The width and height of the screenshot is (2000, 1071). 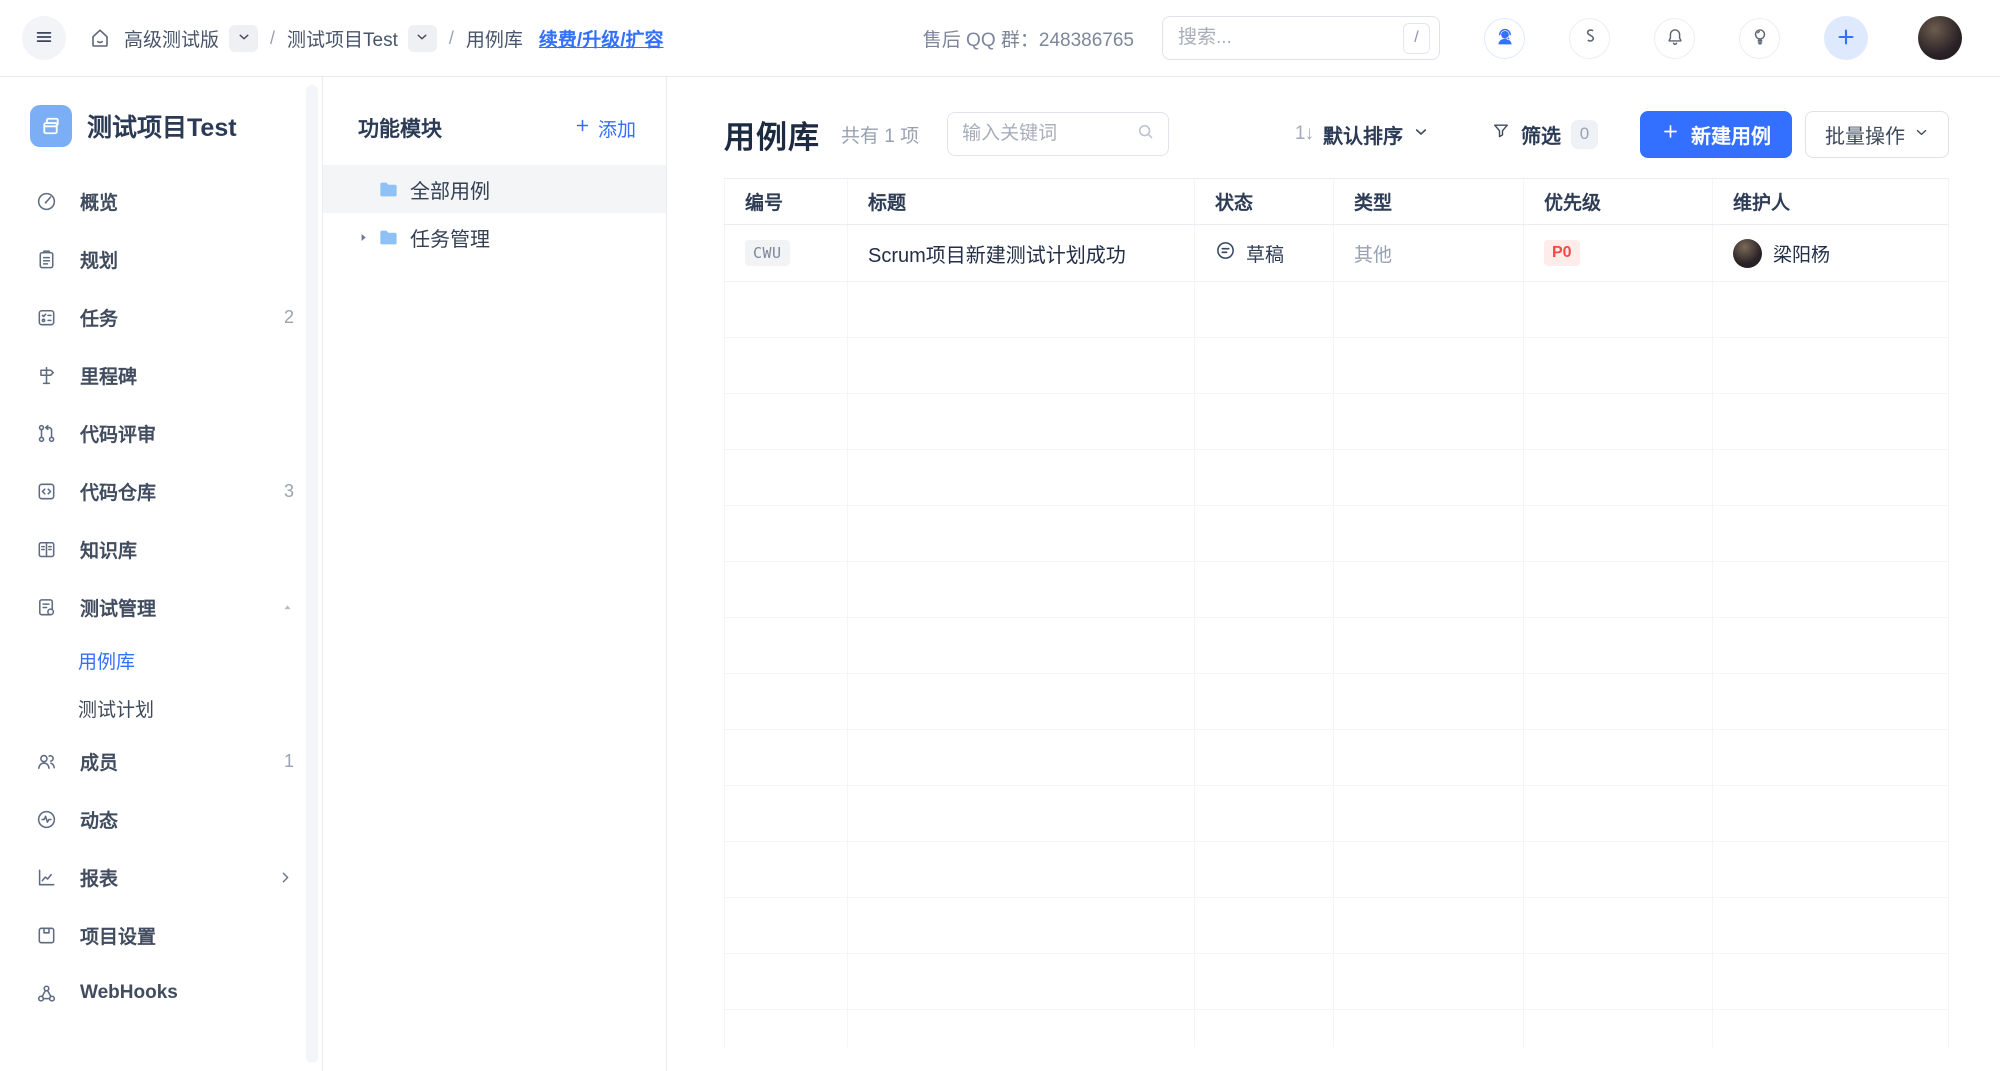 I want to click on module-tree: 全部用例任务管理, so click(x=494, y=213).